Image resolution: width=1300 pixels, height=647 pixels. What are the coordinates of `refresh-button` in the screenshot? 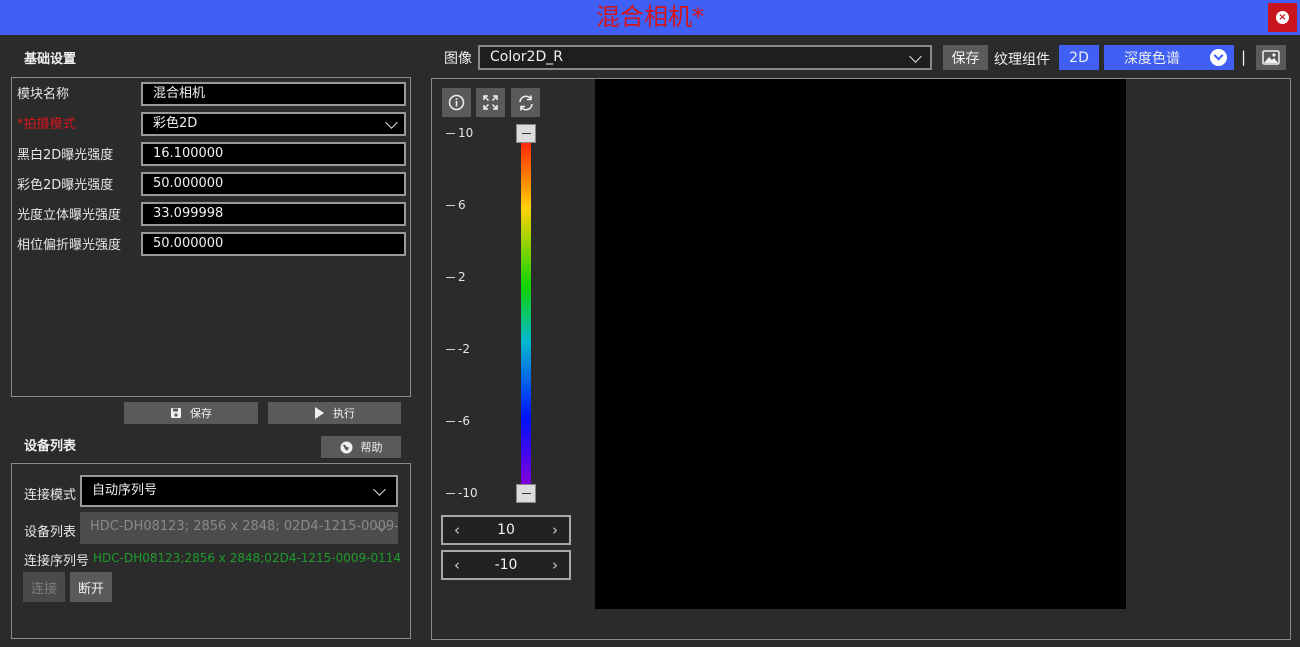 It's located at (525, 102).